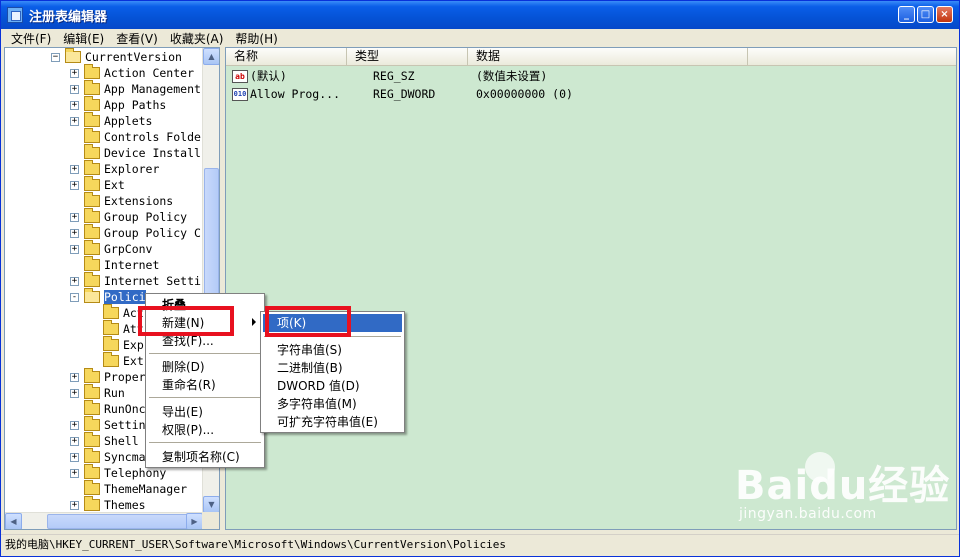  What do you see at coordinates (480, 15) in the screenshot?
I see `title-bar: 注册表编辑器 _ □ ×` at bounding box center [480, 15].